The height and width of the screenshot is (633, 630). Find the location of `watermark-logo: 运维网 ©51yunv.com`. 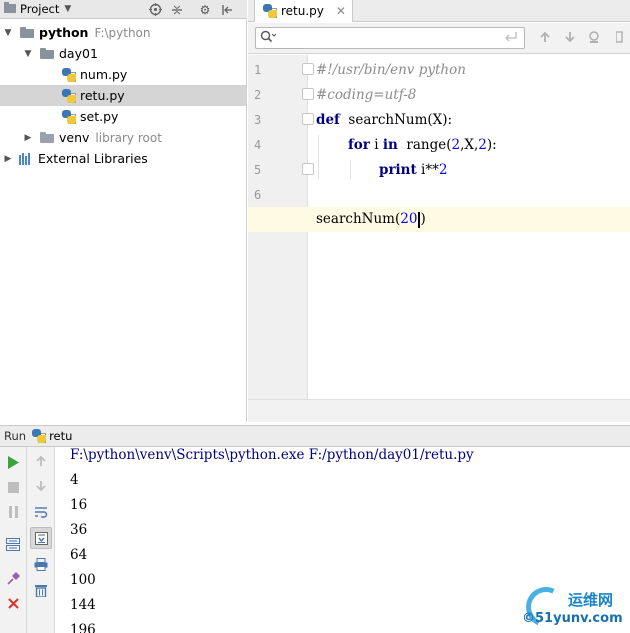

watermark-logo: 运维网 ©51yunv.com is located at coordinates (575, 607).